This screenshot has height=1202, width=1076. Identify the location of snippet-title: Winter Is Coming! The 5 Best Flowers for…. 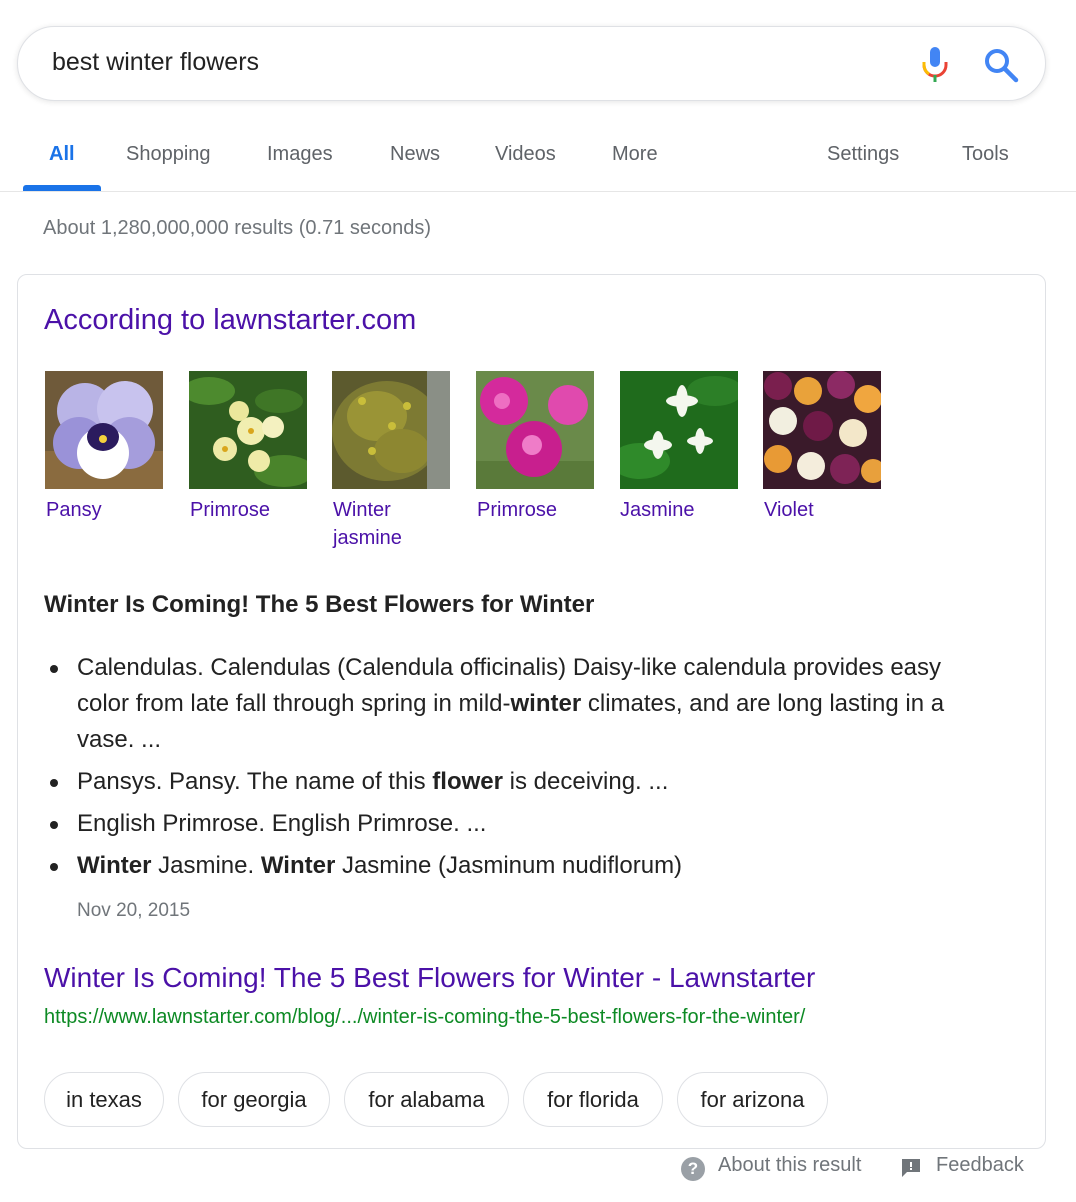
(319, 604).